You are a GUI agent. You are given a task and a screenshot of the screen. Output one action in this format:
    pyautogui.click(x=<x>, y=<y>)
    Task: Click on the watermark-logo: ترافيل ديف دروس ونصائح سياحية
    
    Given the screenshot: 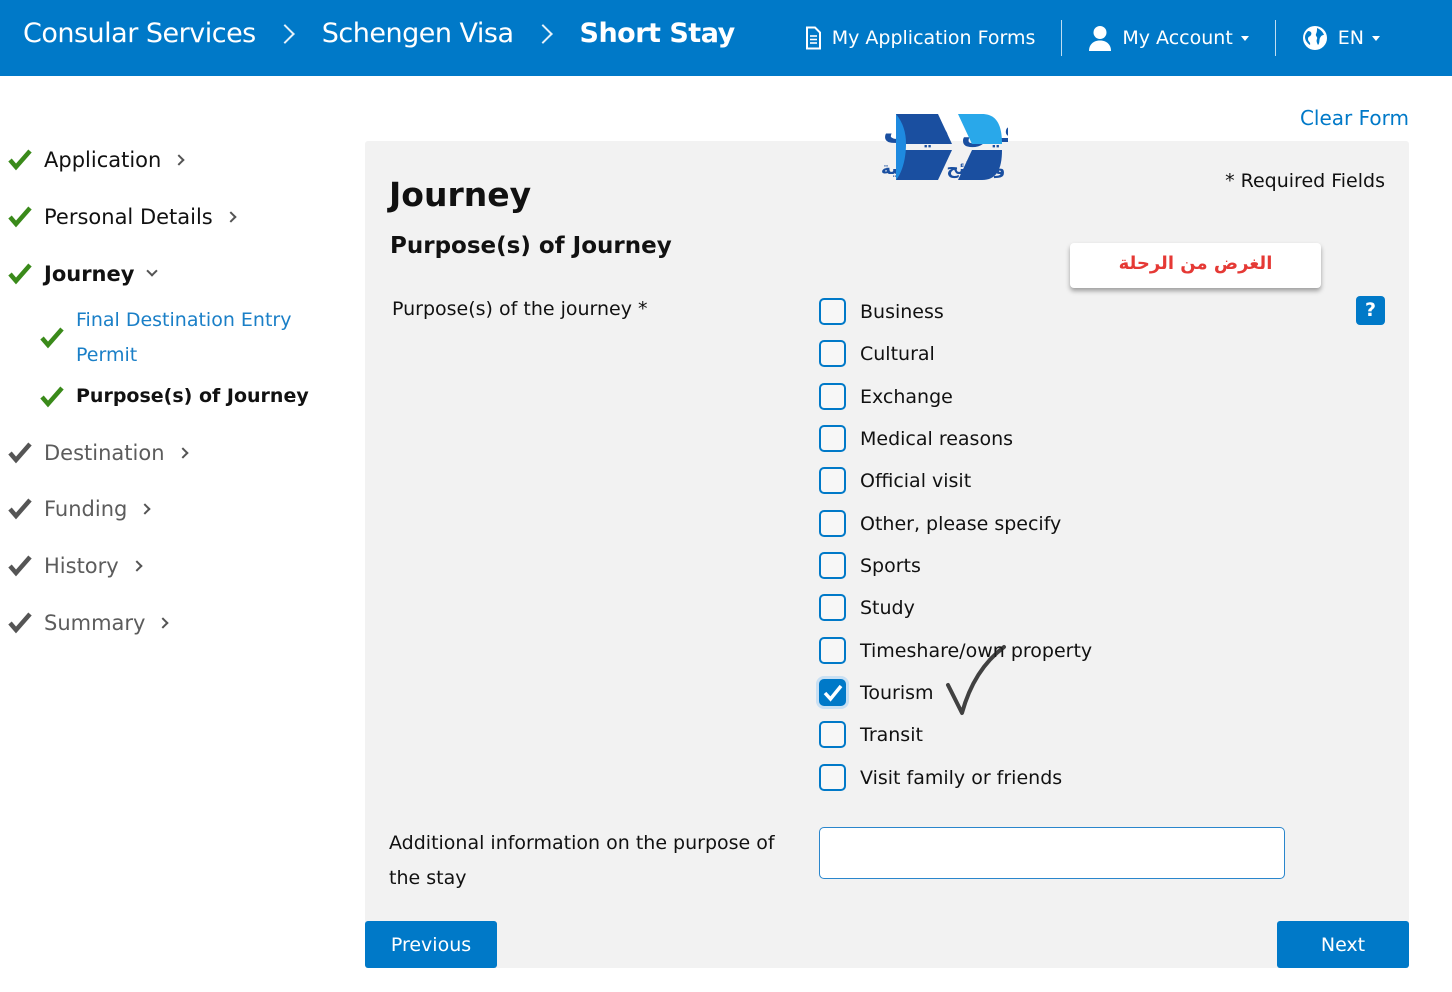 What is the action you would take?
    pyautogui.click(x=887, y=147)
    